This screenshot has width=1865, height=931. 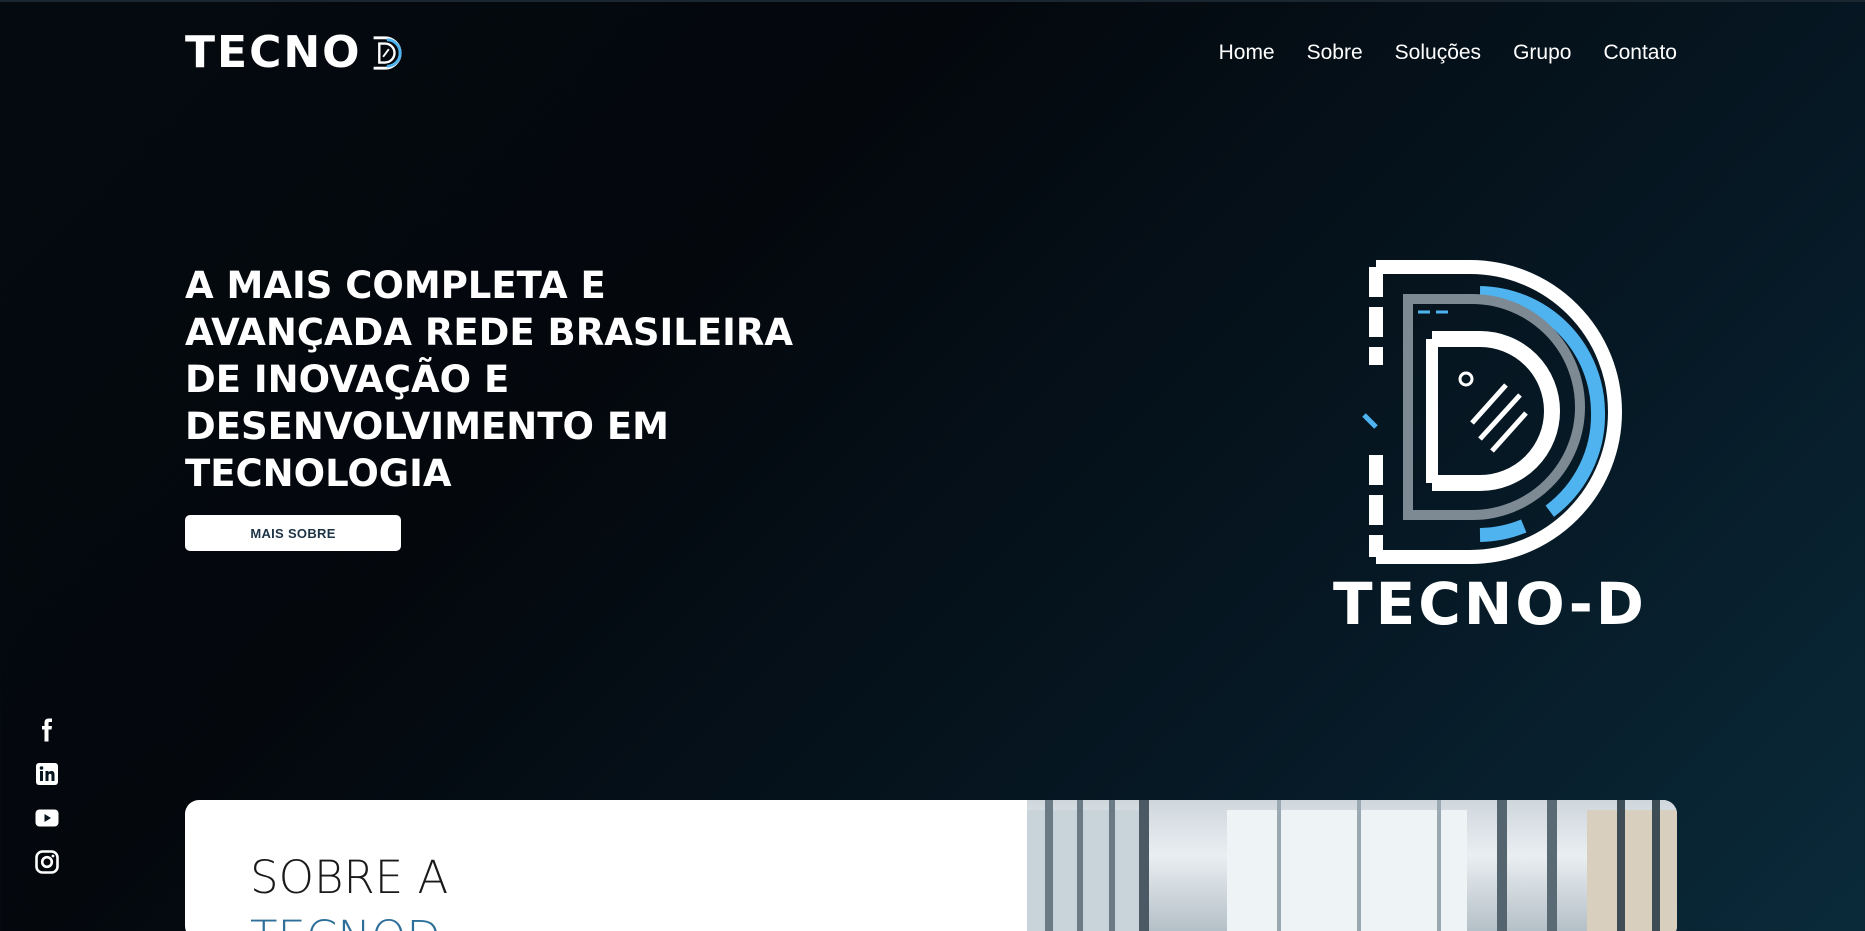 I want to click on about-title-line2: TECNOD, so click(x=349, y=919).